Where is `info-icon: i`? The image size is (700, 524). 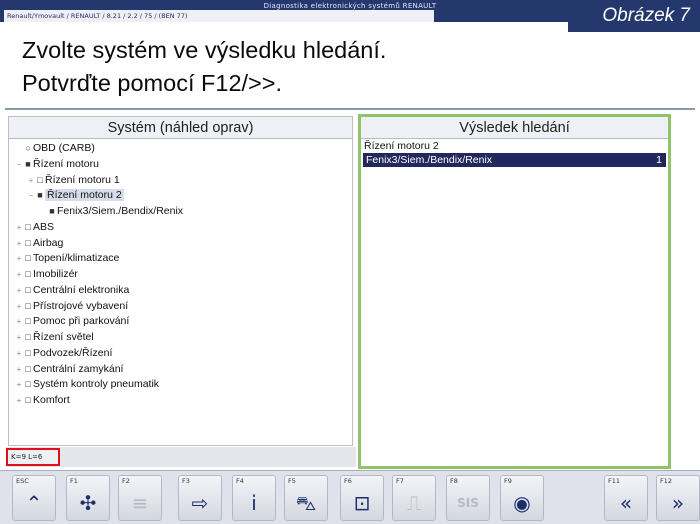 info-icon: i is located at coordinates (254, 503).